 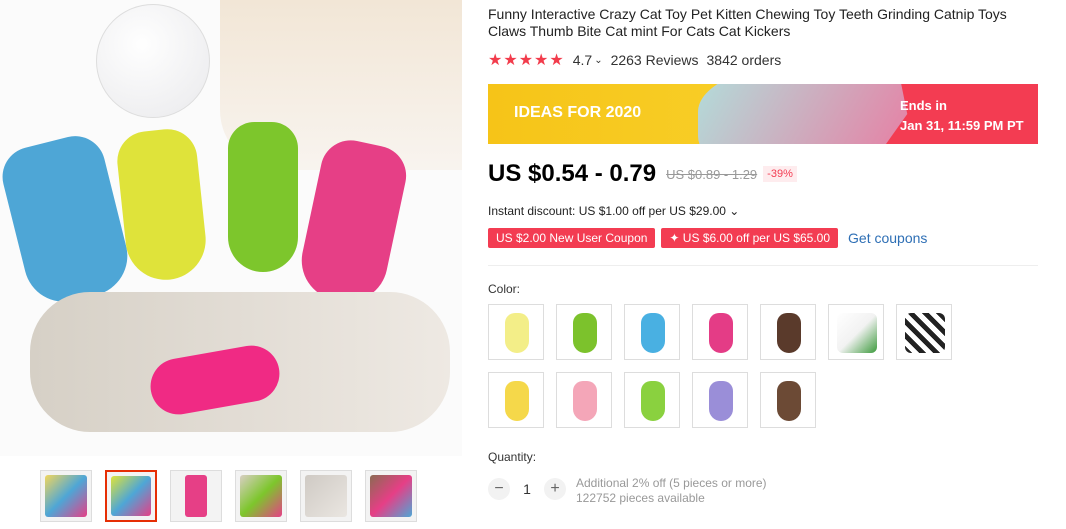 I want to click on store-coupon: ✦ US $6.00 off per US $65.00, so click(x=750, y=238).